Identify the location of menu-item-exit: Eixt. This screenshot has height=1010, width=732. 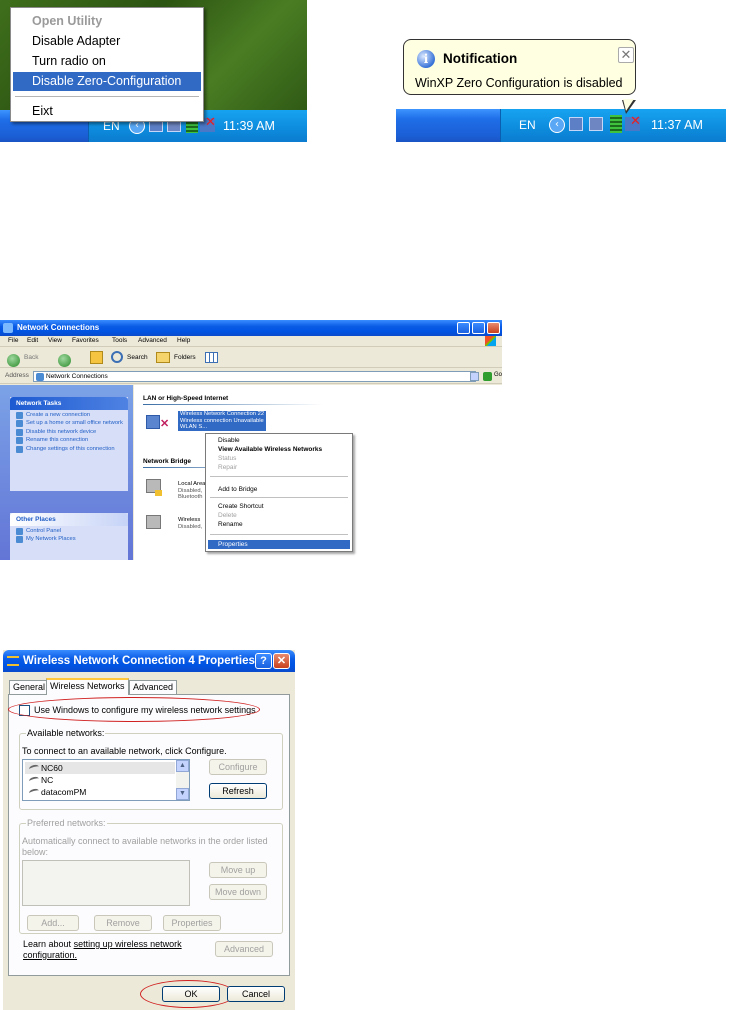
(107, 111).